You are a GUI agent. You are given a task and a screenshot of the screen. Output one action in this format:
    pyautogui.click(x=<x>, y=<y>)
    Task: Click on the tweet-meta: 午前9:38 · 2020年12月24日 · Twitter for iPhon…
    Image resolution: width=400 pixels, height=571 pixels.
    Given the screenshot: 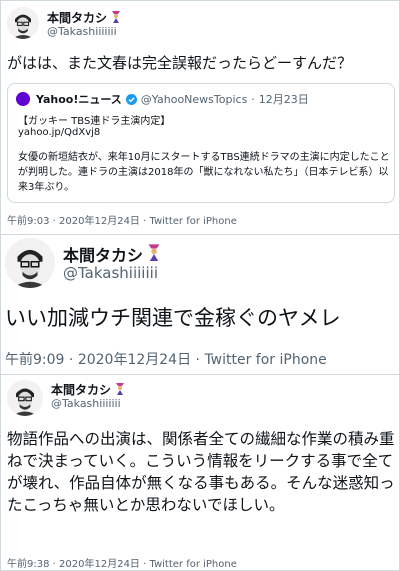 What is the action you would take?
    pyautogui.click(x=122, y=562)
    